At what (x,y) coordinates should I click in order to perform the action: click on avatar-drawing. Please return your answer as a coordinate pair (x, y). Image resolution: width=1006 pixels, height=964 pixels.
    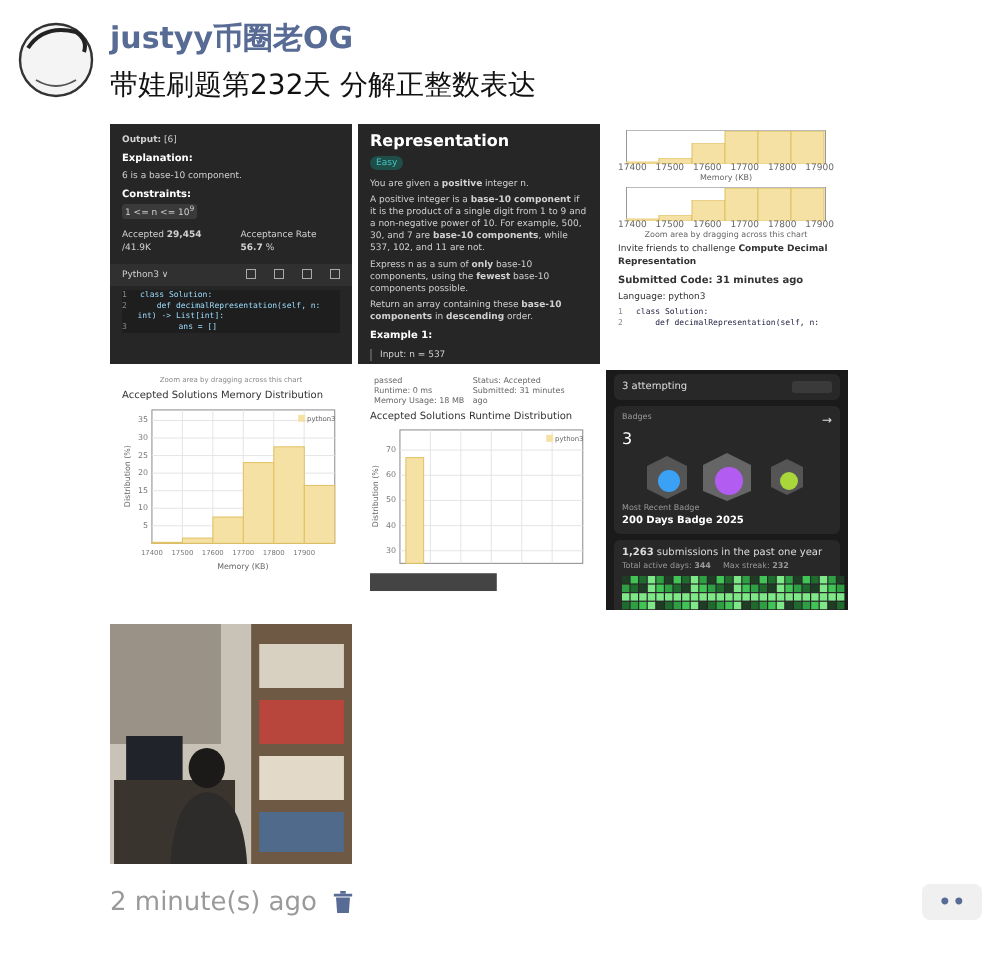
    Looking at the image, I should click on (56, 60).